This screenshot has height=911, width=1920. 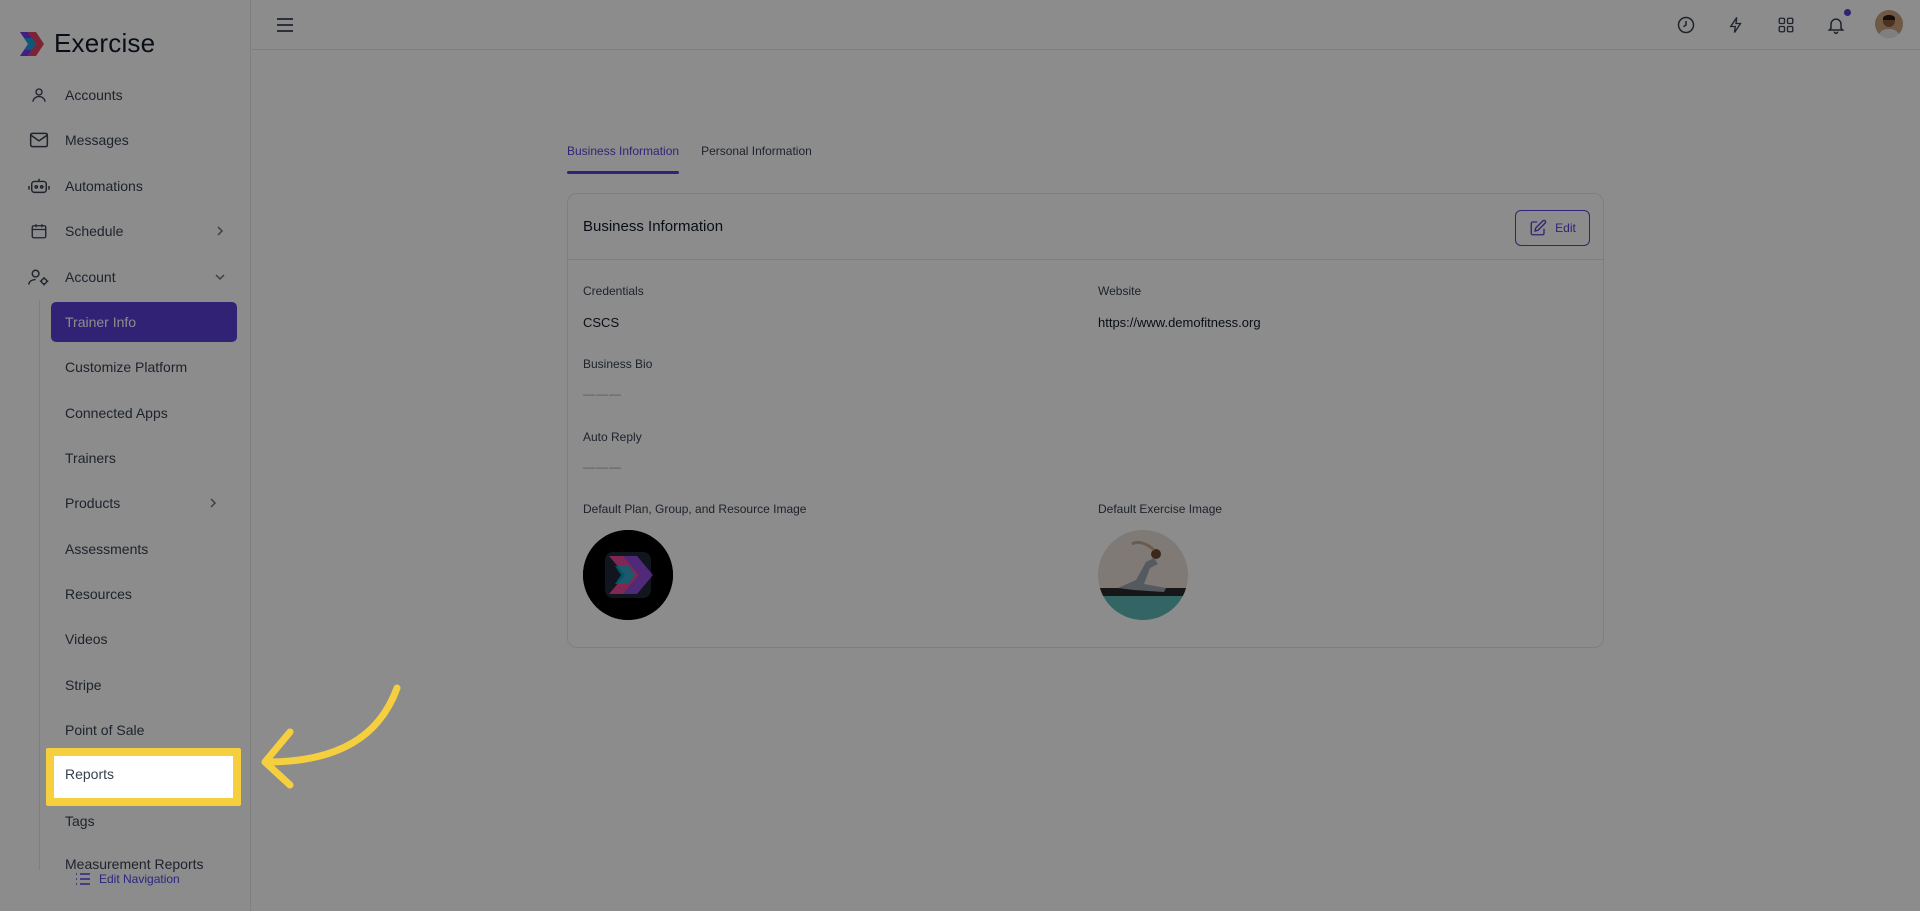 What do you see at coordinates (623, 157) in the screenshot?
I see `tab-business-information: Business Information` at bounding box center [623, 157].